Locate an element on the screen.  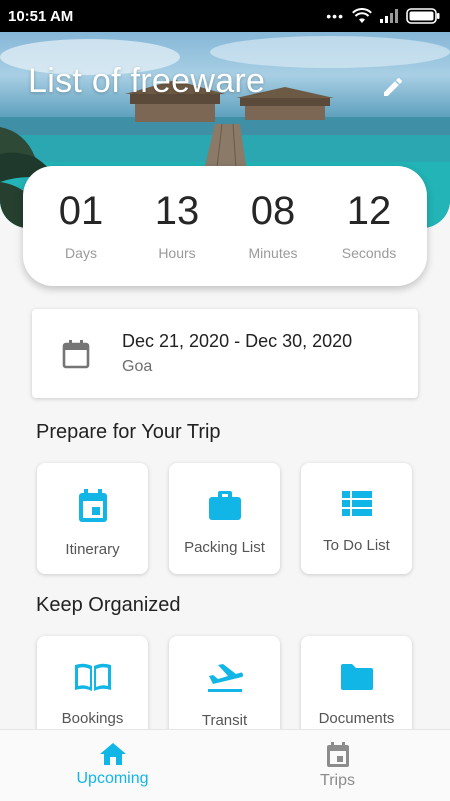
list-icon is located at coordinates (356, 503).